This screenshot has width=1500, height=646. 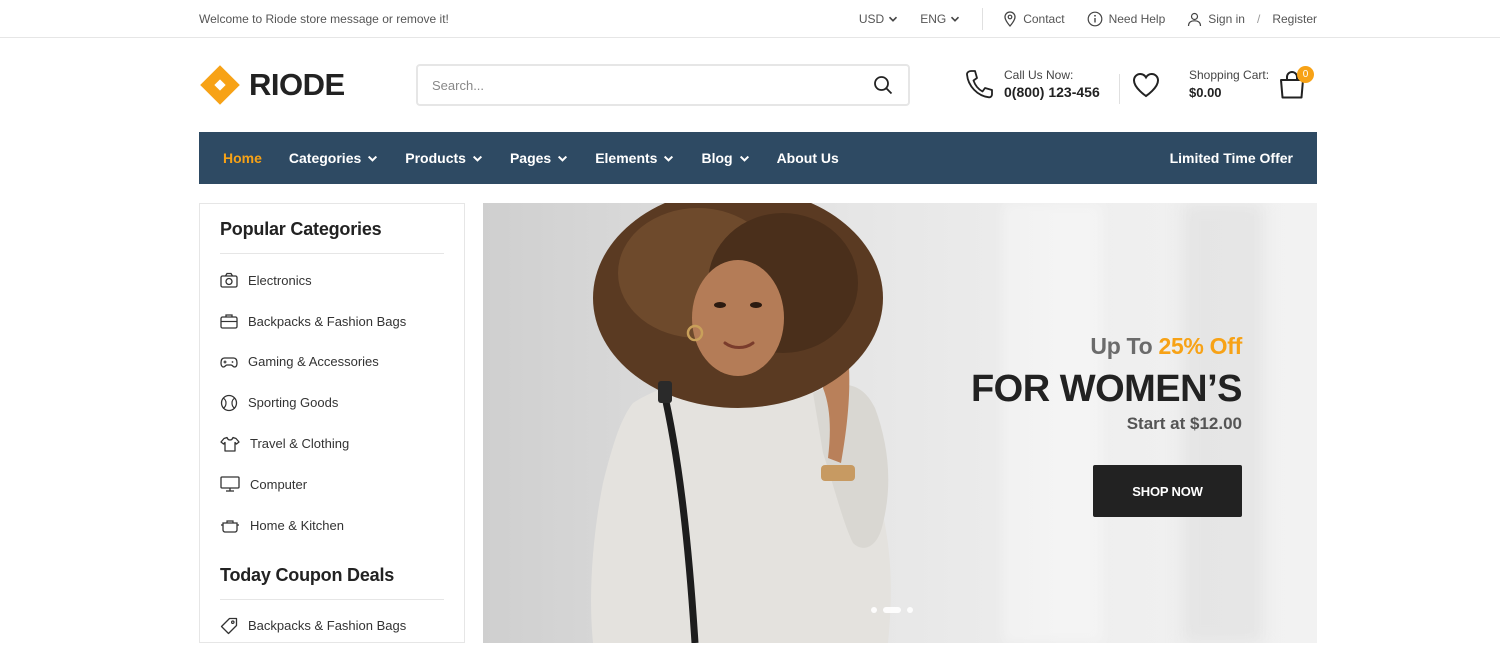 I want to click on search-icon, so click(x=883, y=85).